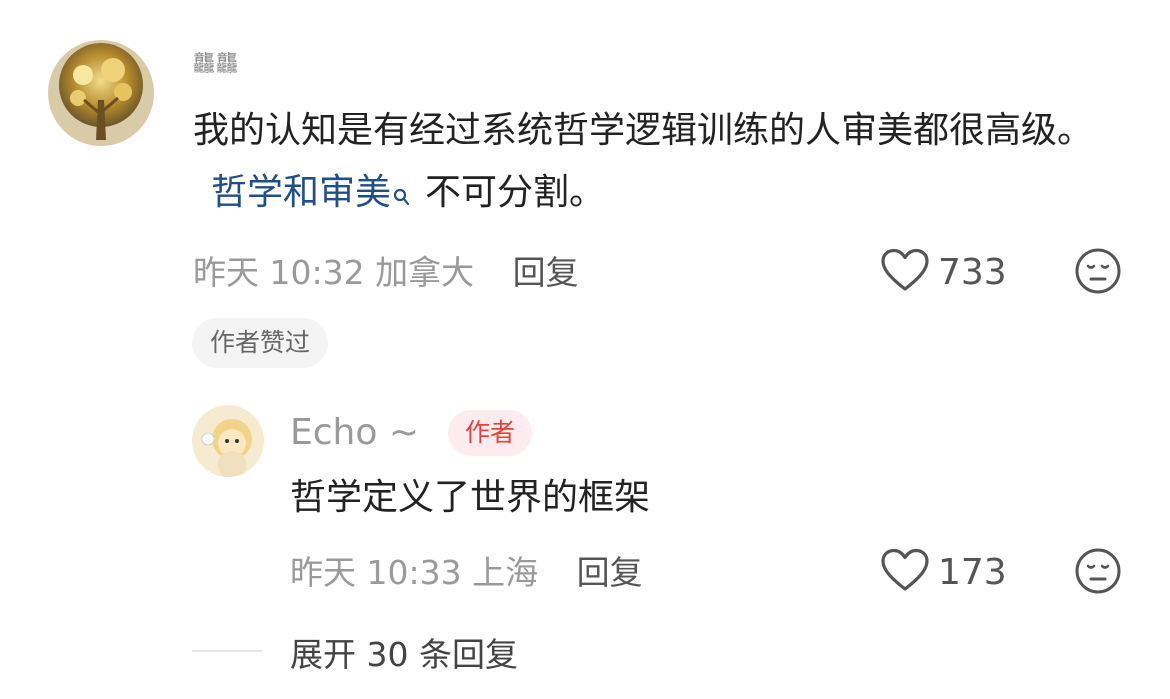 The image size is (1170, 699). What do you see at coordinates (515, 192) in the screenshot?
I see `comment-body-tail: 不可分割。` at bounding box center [515, 192].